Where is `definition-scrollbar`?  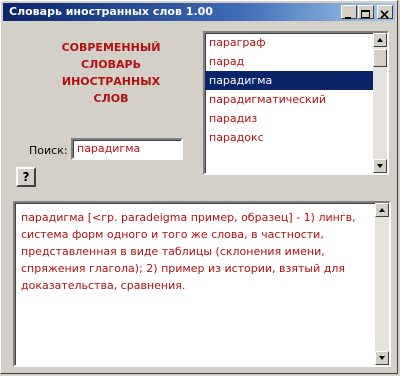
definition-scrollbar is located at coordinates (382, 284).